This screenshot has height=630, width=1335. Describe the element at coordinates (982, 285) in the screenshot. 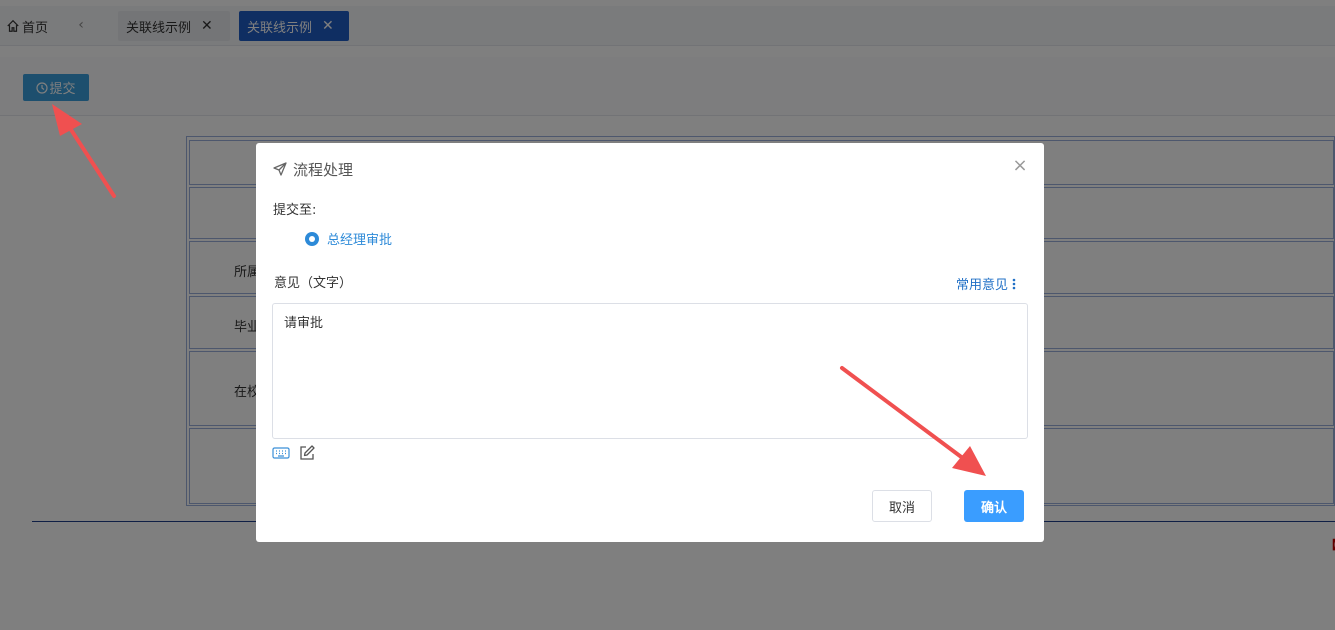

I see `common-opinion-label: 常用意见` at that location.